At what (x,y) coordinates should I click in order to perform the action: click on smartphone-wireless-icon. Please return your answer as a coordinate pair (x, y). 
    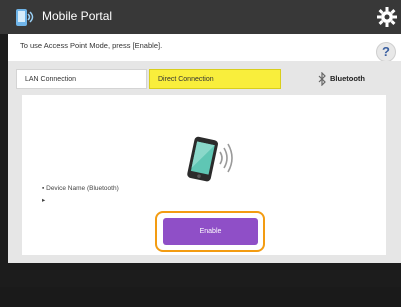
    Looking at the image, I should click on (210, 159).